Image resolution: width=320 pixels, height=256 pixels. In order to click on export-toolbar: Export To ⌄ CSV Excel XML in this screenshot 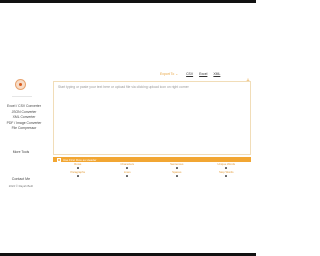, I will do `click(193, 74)`.